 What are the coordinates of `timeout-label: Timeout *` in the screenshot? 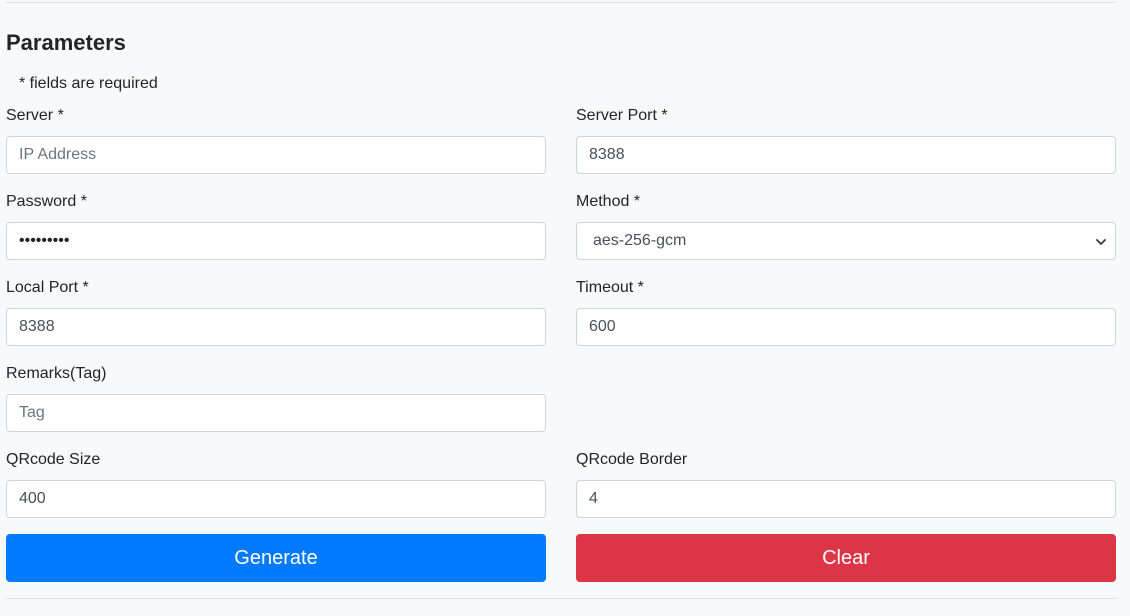 It's located at (610, 287).